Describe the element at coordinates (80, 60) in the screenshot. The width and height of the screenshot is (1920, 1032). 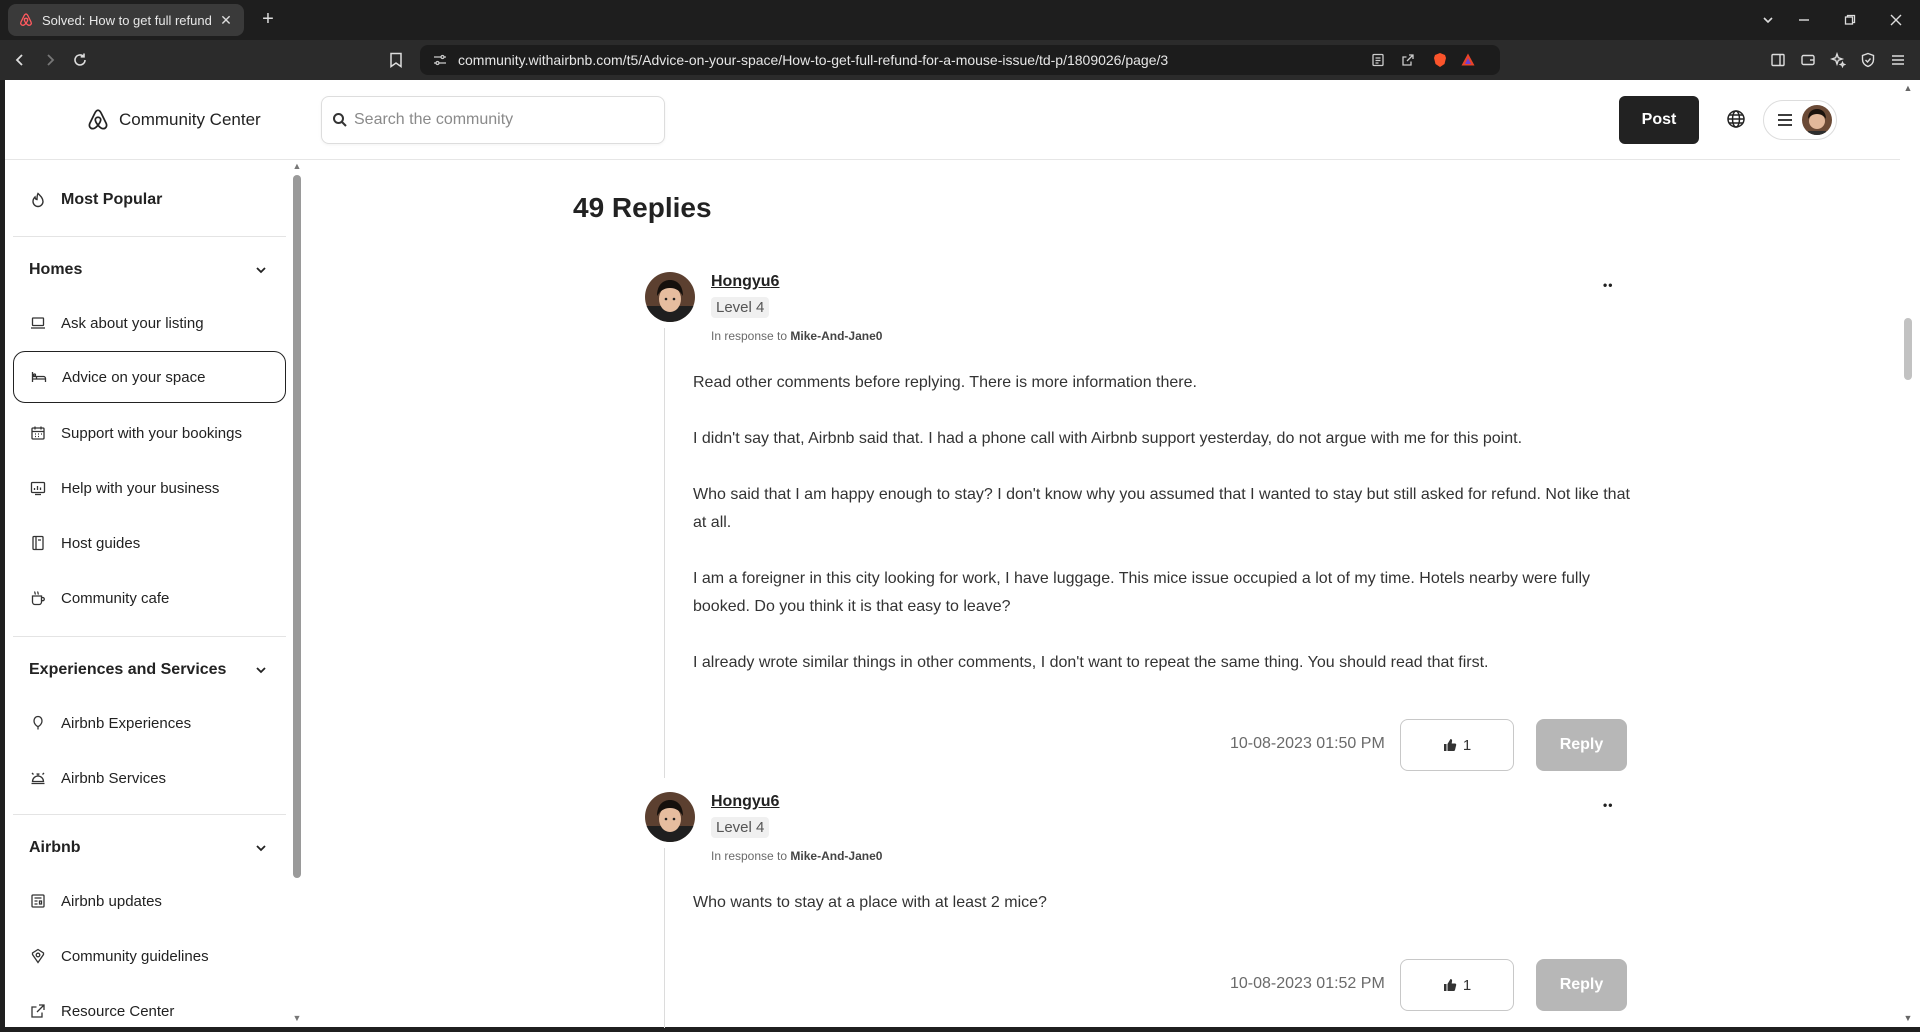
I see `reload-icon` at that location.